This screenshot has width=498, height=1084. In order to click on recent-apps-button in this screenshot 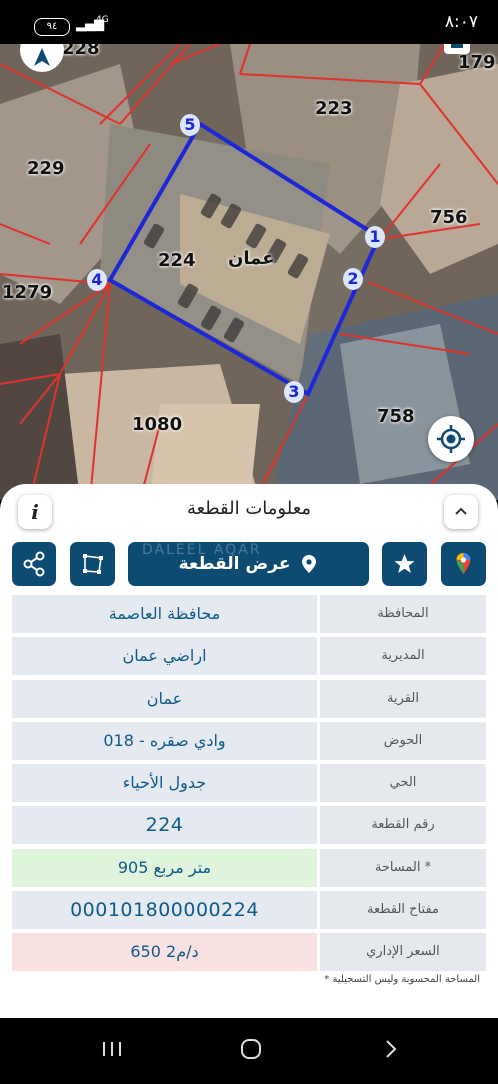, I will do `click(112, 1049)`.